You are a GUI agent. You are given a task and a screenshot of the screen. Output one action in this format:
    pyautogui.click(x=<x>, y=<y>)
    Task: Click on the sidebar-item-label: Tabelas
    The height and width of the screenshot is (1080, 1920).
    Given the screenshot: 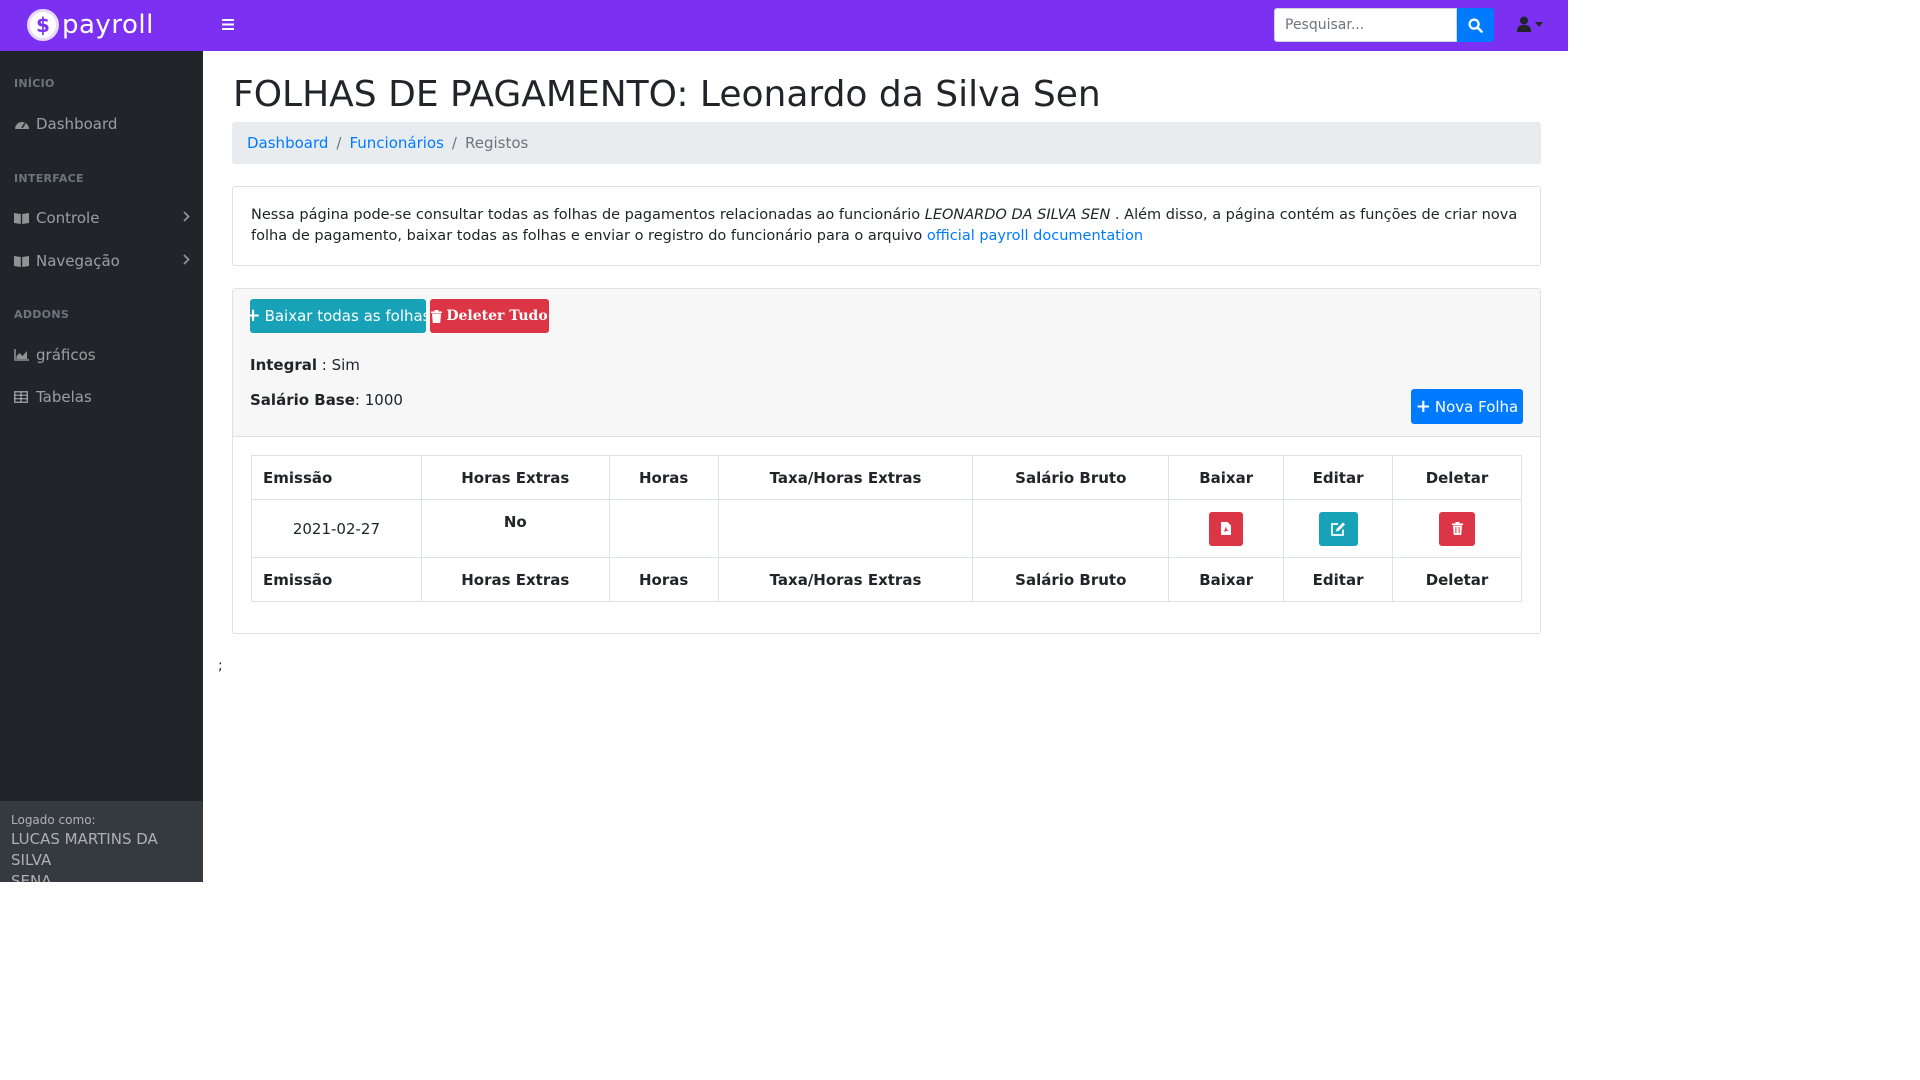 What is the action you would take?
    pyautogui.click(x=64, y=397)
    